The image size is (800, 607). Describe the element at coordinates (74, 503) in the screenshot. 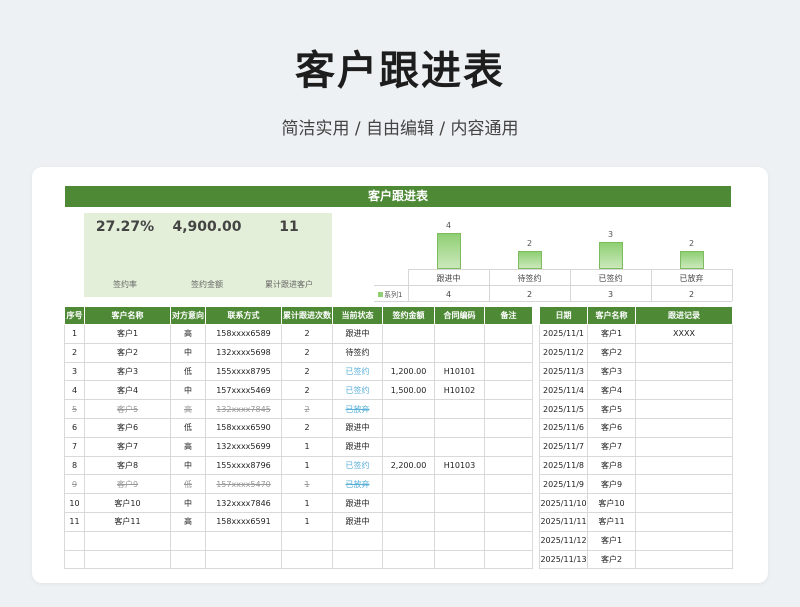

I see `table-cell: 10` at that location.